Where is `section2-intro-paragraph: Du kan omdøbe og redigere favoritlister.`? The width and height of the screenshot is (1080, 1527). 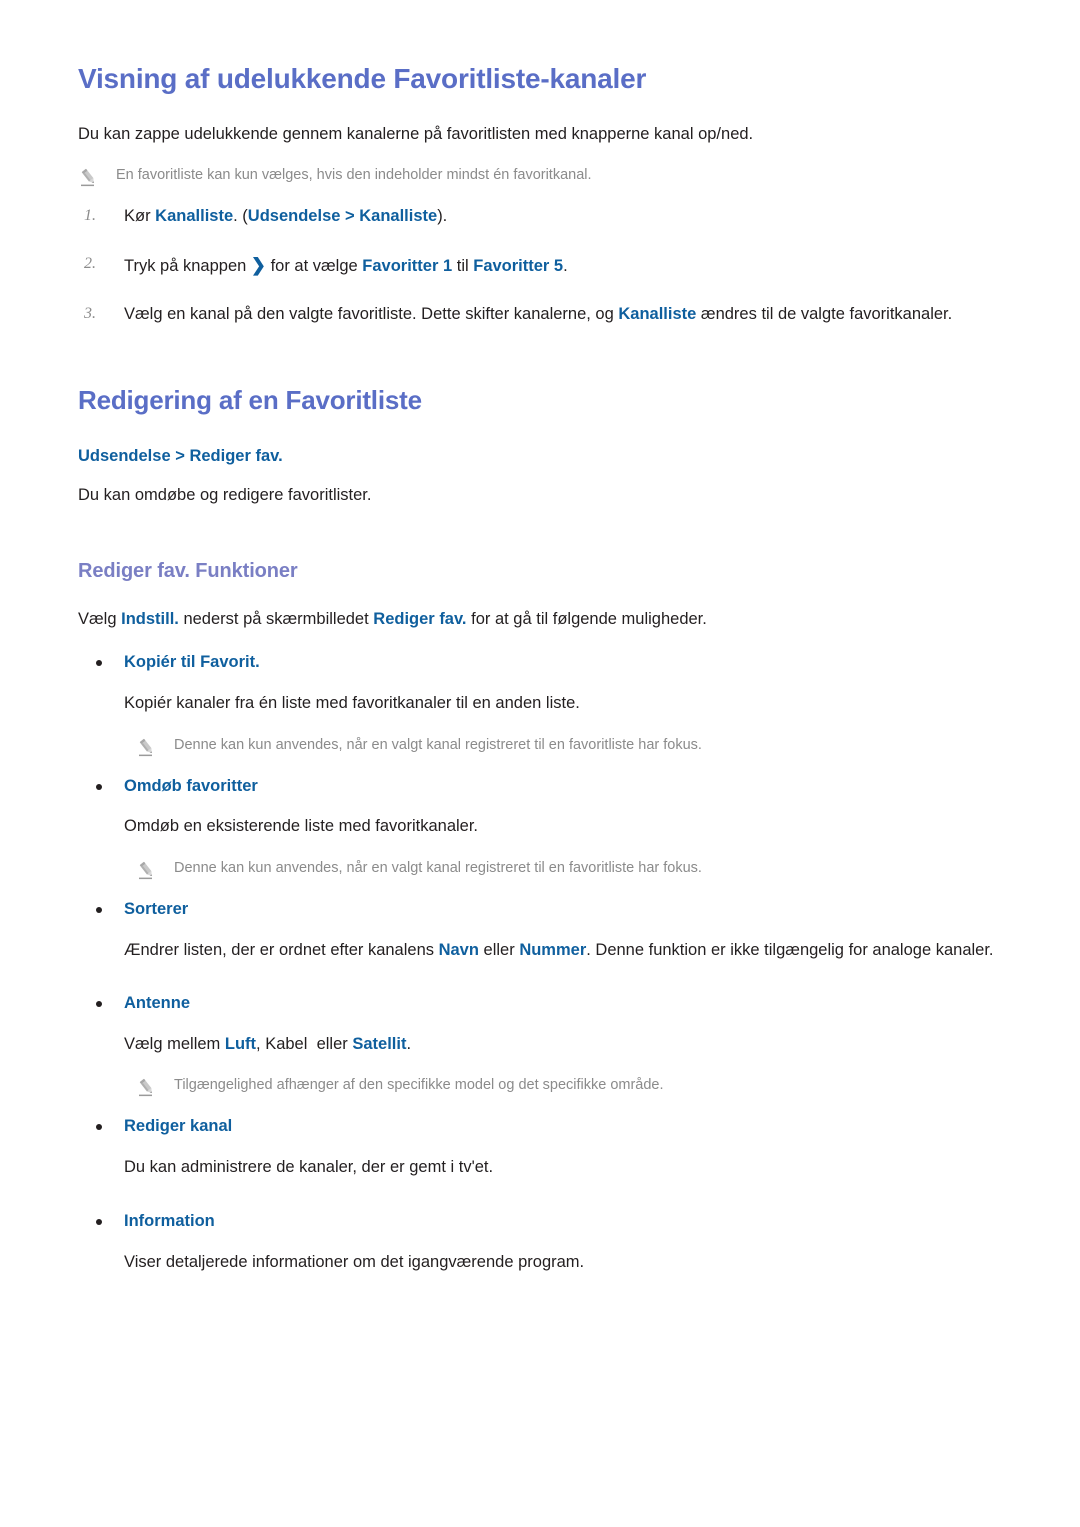 section2-intro-paragraph: Du kan omdøbe og redigere favoritlister. is located at coordinates (225, 495).